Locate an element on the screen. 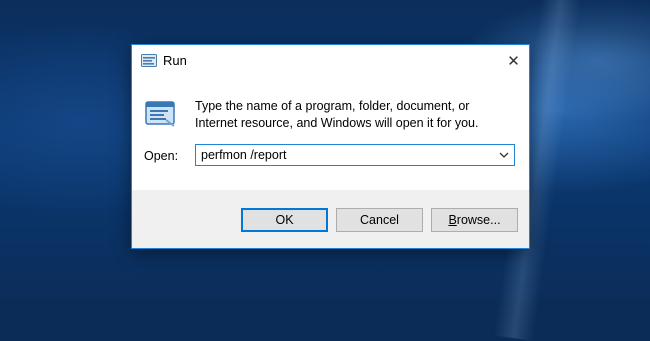 This screenshot has width=650, height=341. chevron-down-icon is located at coordinates (504, 155).